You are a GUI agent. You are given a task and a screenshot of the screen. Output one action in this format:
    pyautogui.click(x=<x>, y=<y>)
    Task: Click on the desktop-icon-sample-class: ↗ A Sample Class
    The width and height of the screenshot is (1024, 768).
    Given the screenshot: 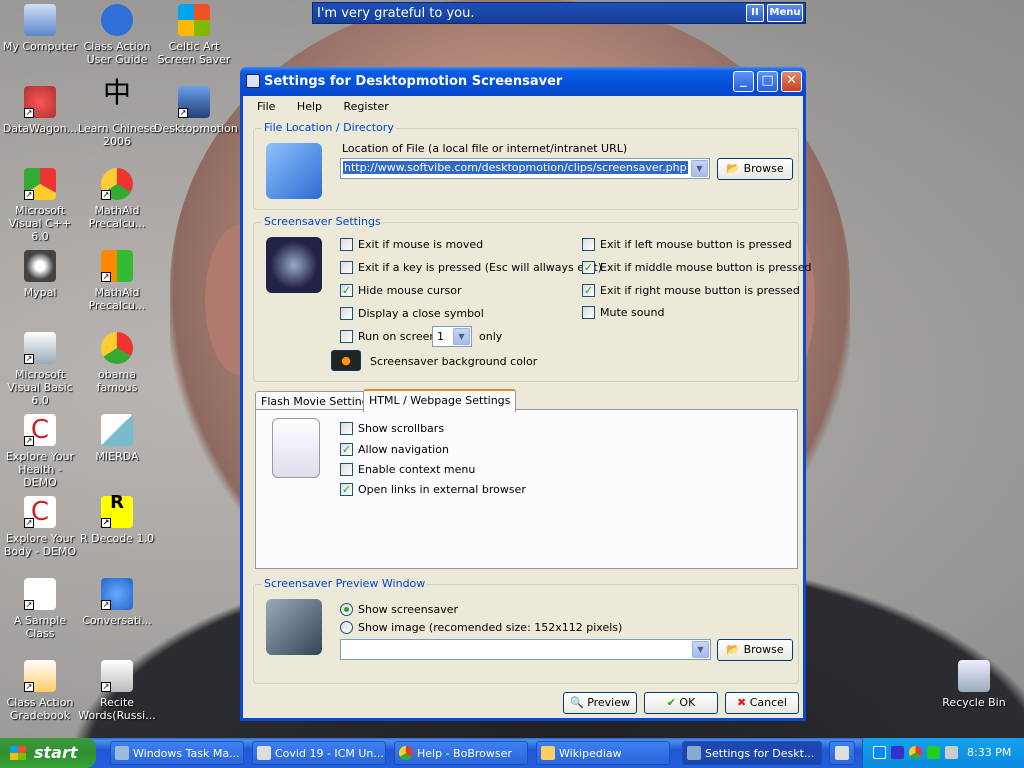 What is the action you would take?
    pyautogui.click(x=40, y=609)
    